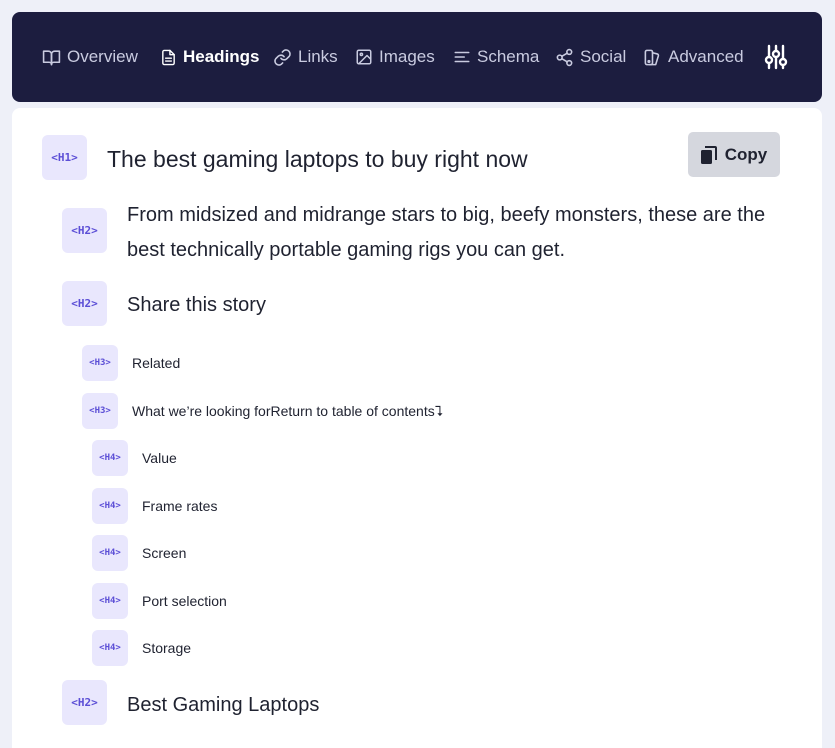  I want to click on heading-item-h4: <H4> Screen, so click(437, 553).